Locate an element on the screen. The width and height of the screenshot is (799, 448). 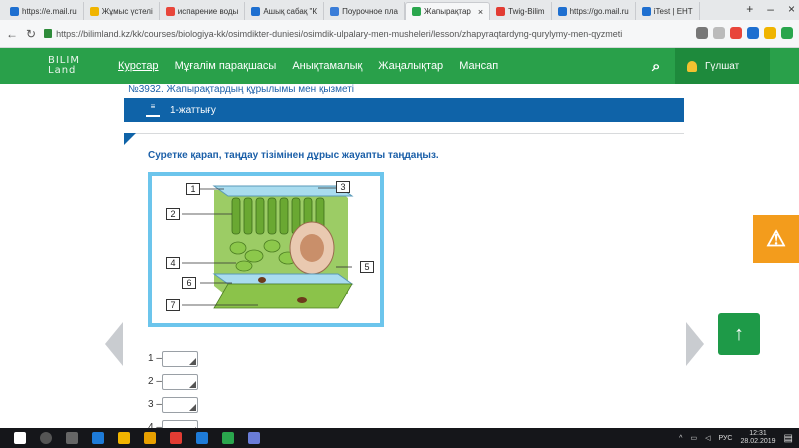
system-tray: ^ ▭ ◁ РУС 12:31 28.02.2019 ▤ is located at coordinates (736, 438).